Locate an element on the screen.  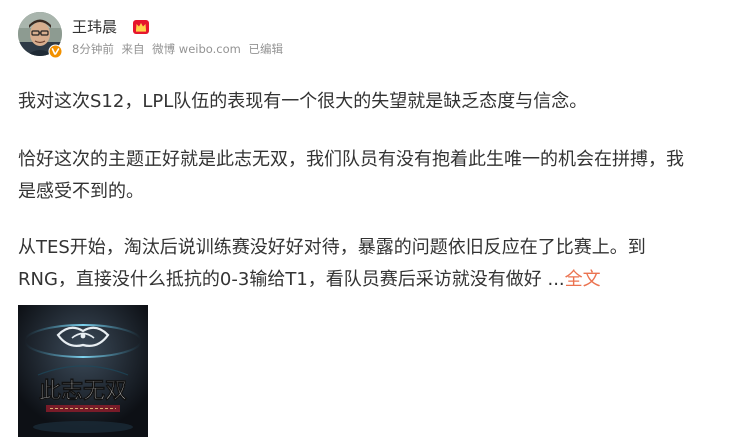
poster-title-graphic: 此志无双 is located at coordinates (83, 392).